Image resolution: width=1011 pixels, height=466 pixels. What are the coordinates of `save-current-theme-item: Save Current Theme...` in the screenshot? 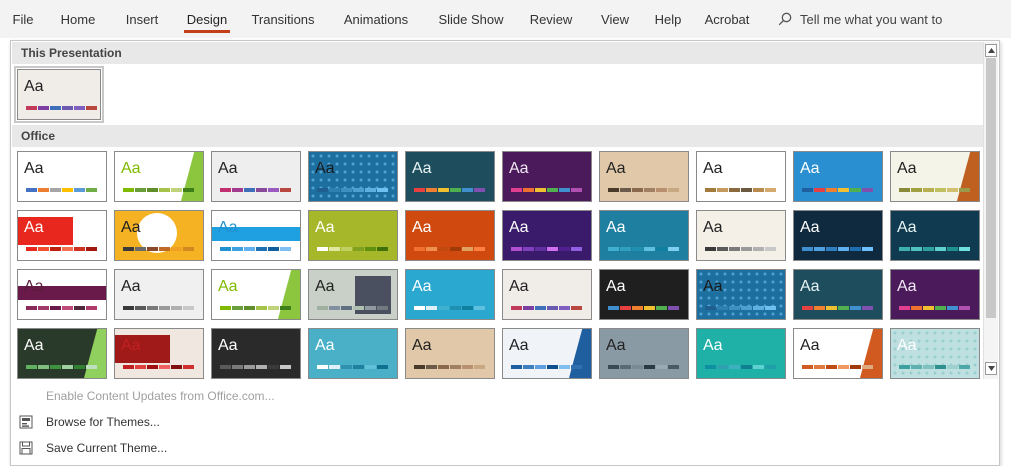 It's located at (498, 448).